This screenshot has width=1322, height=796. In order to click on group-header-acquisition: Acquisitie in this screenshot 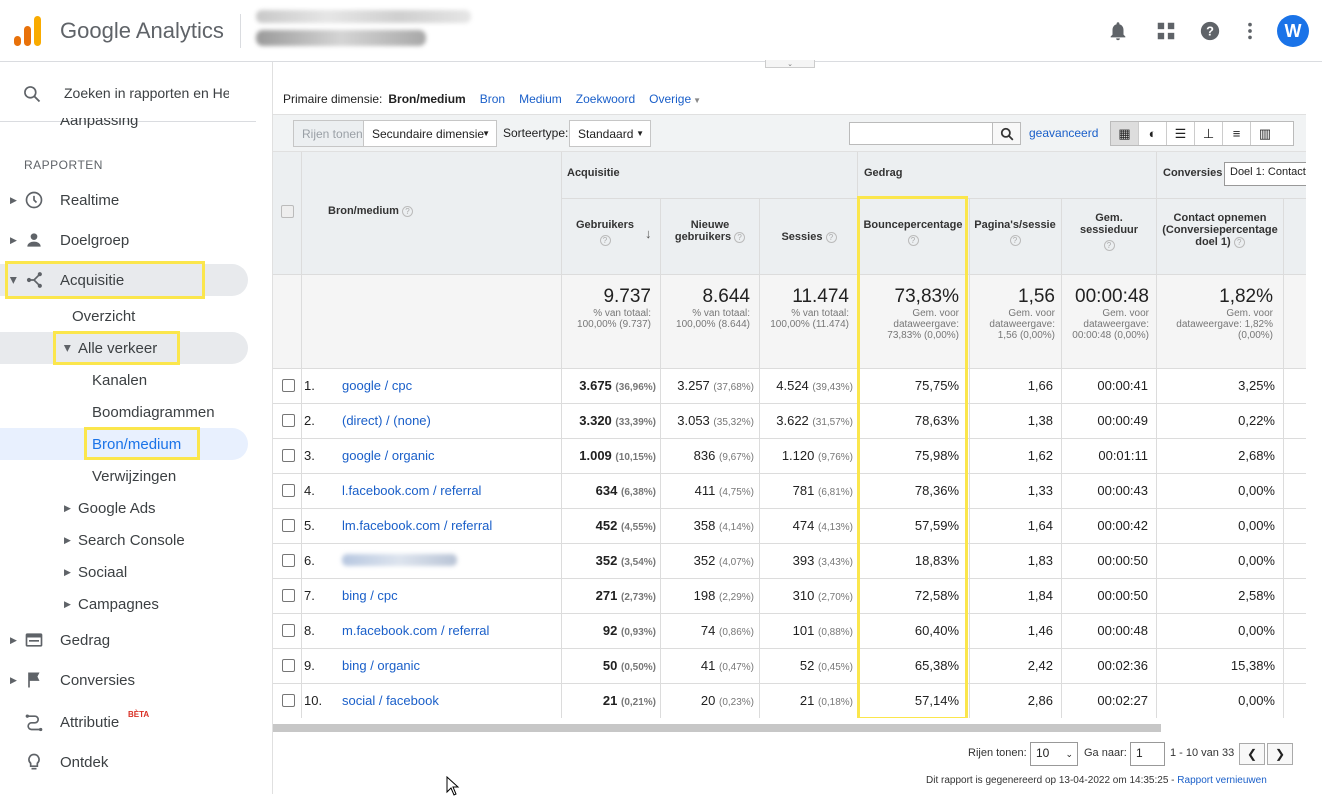, I will do `click(593, 173)`.